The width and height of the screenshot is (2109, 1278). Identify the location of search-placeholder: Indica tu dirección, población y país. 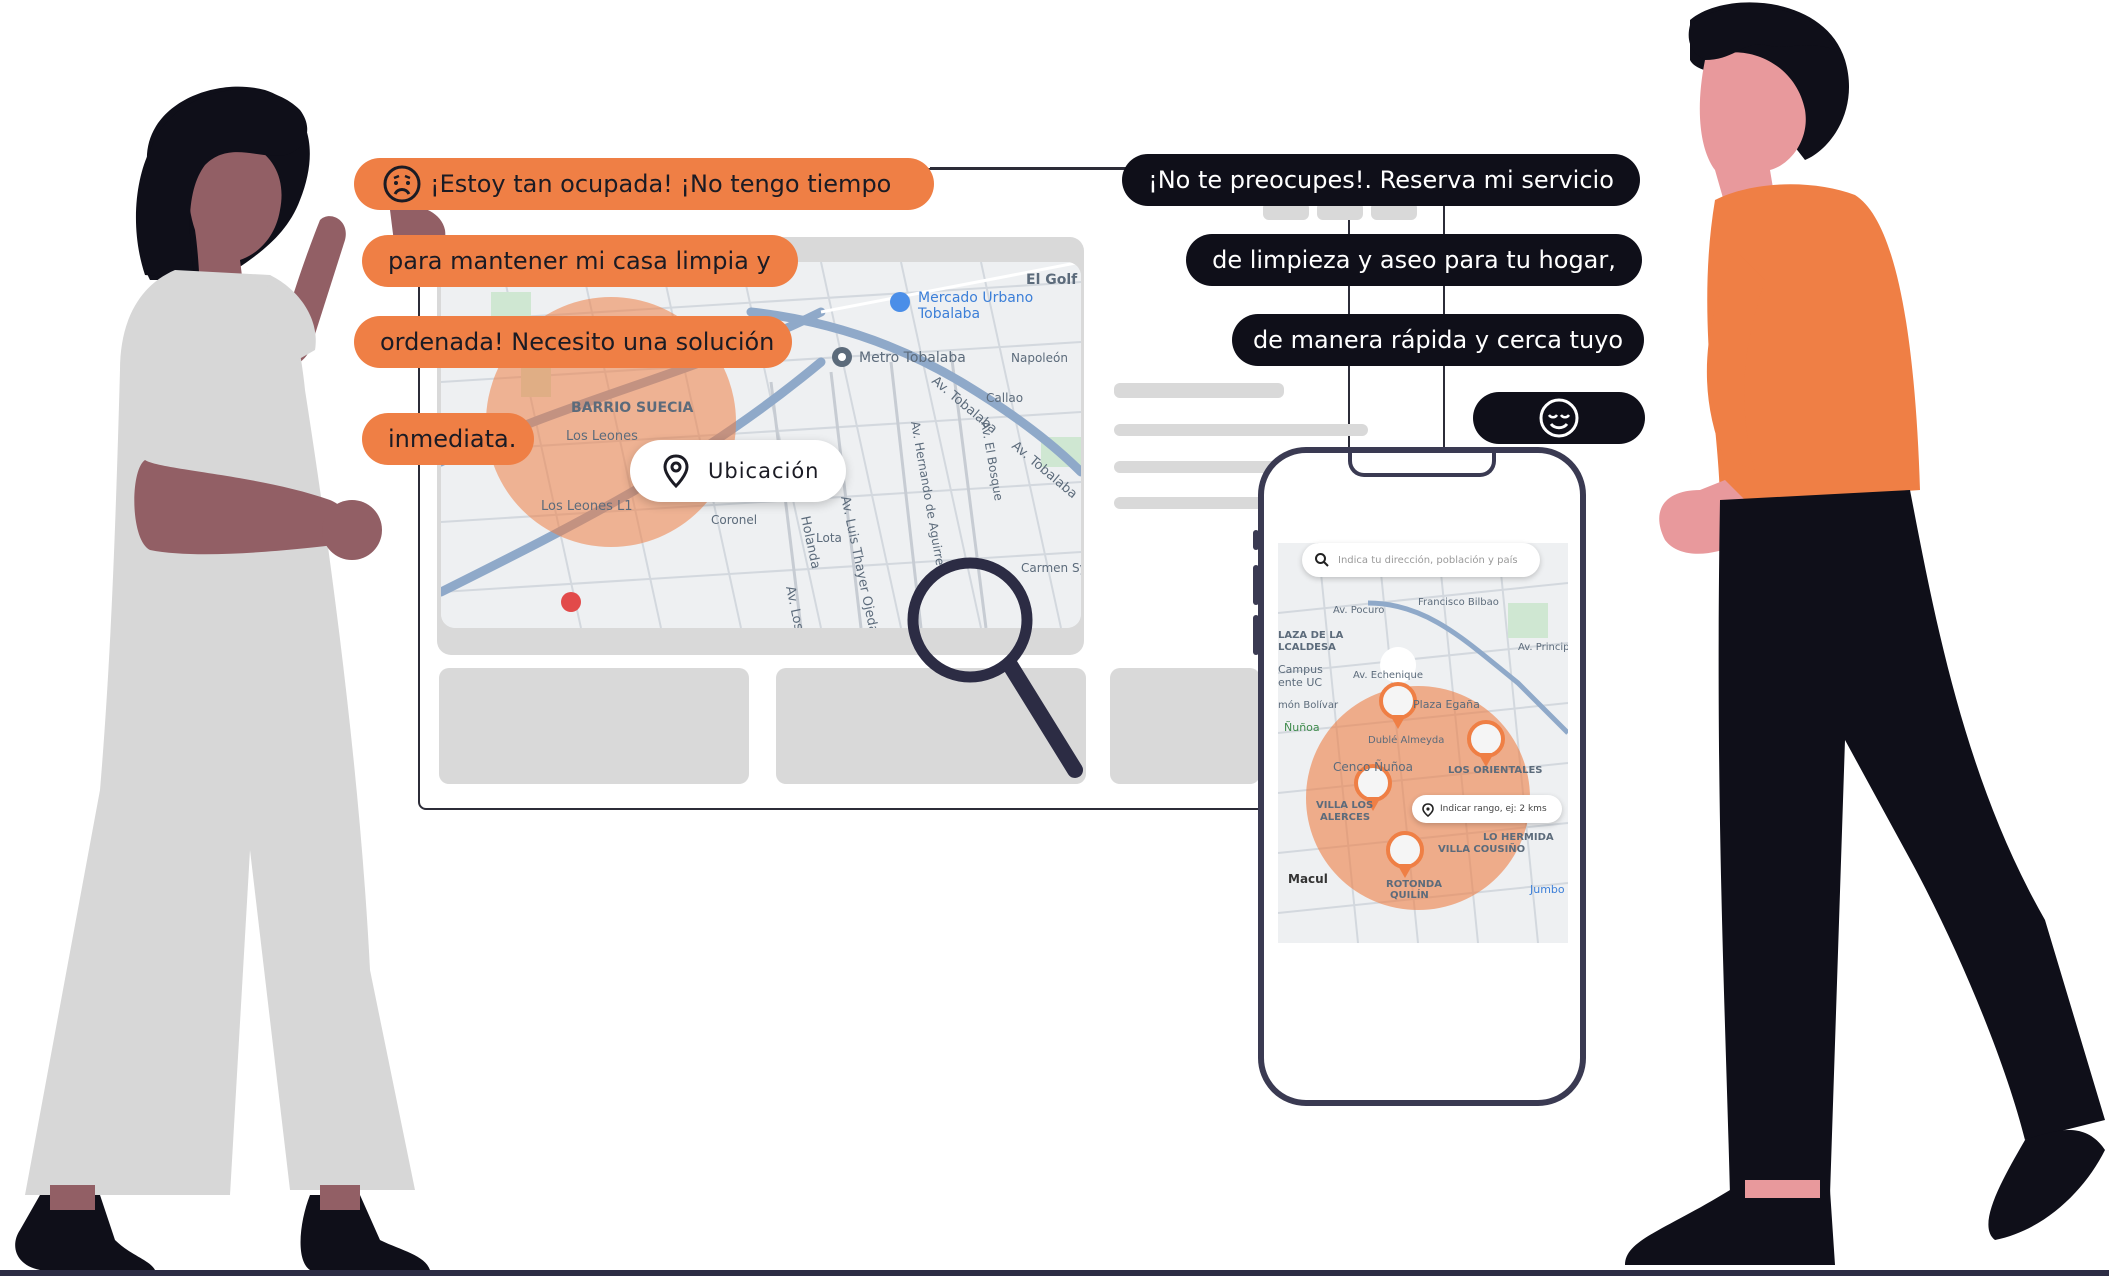
(1428, 560).